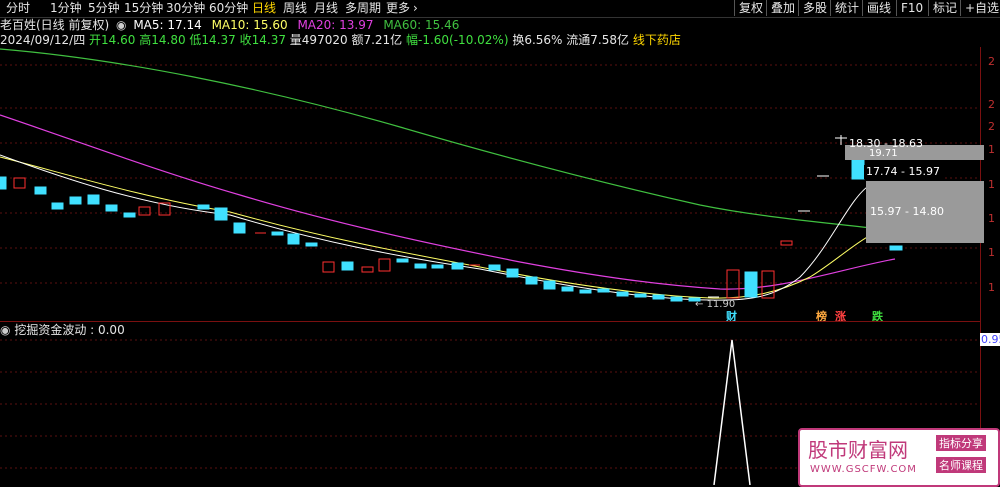 The height and width of the screenshot is (487, 1000). Describe the element at coordinates (326, 8) in the screenshot. I see `tab-monthly: 月线` at that location.